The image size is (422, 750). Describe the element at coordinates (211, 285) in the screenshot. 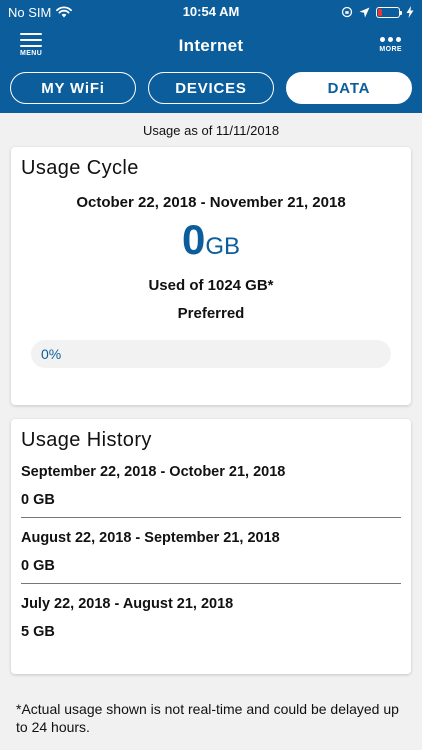

I see `used-of-label: Used of 1024 GB*` at that location.